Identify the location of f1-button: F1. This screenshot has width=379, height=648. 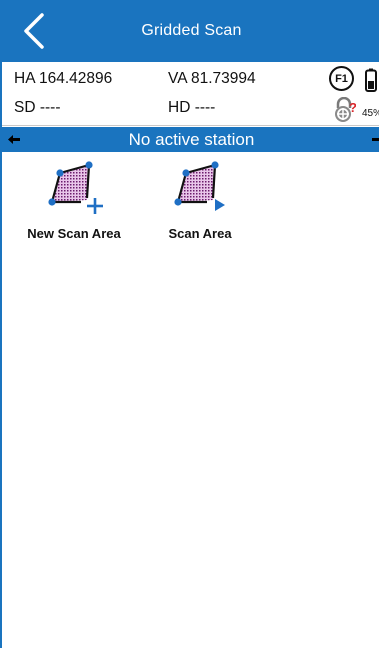
(341, 78).